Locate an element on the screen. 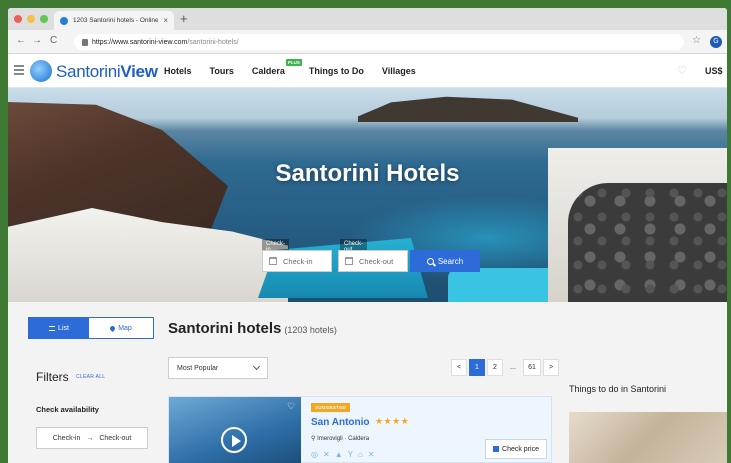 The width and height of the screenshot is (731, 463). close-window-dot is located at coordinates (18, 19).